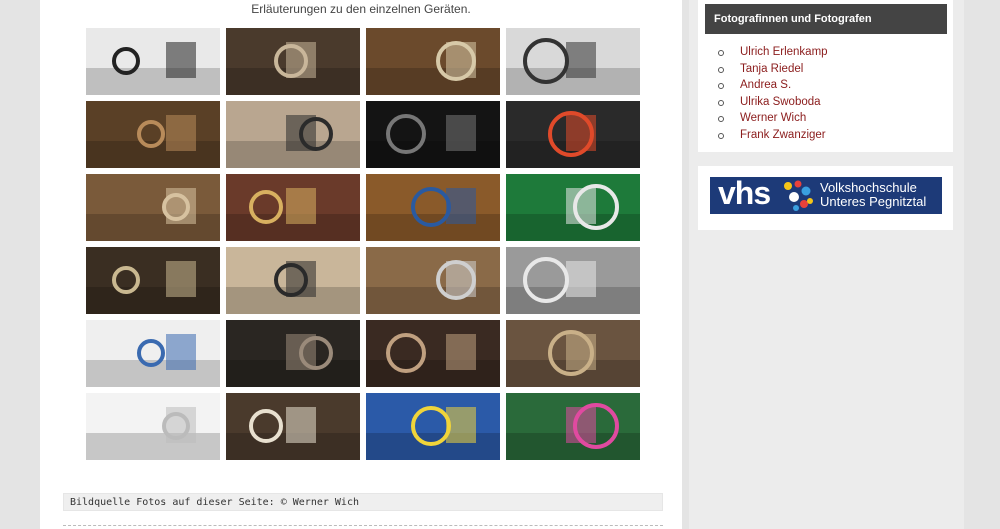  I want to click on photographer-item: Tanja Riedel, so click(773, 69).